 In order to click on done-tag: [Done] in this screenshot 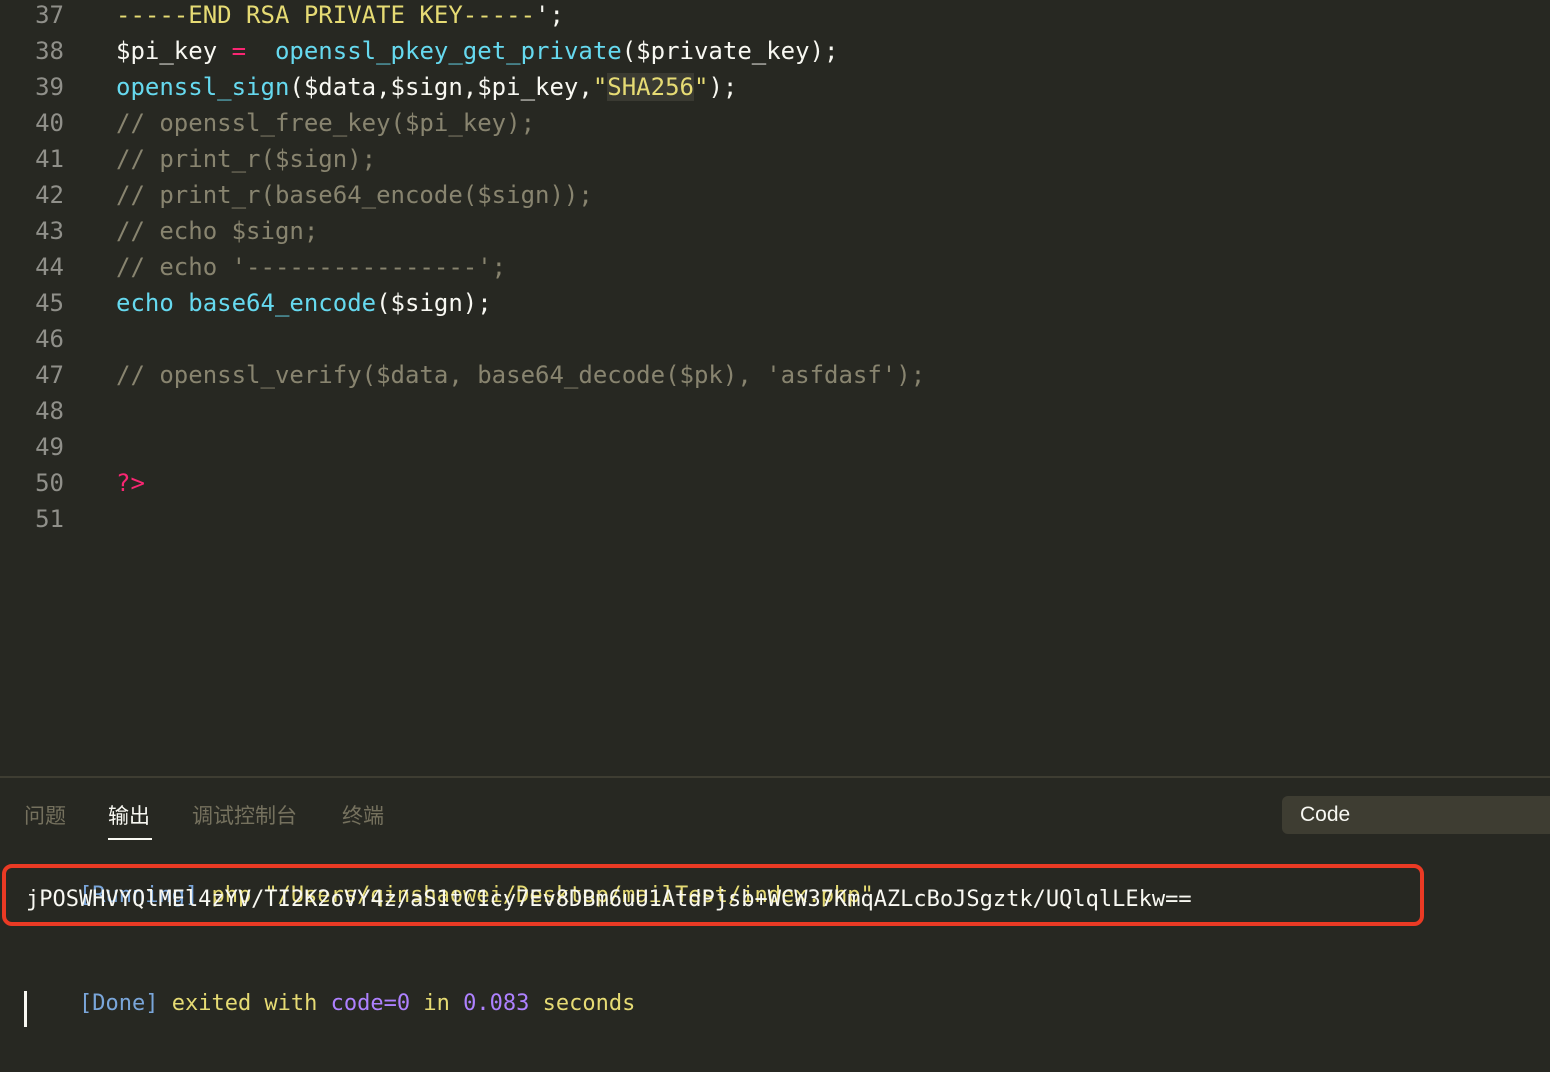, I will do `click(118, 1003)`.